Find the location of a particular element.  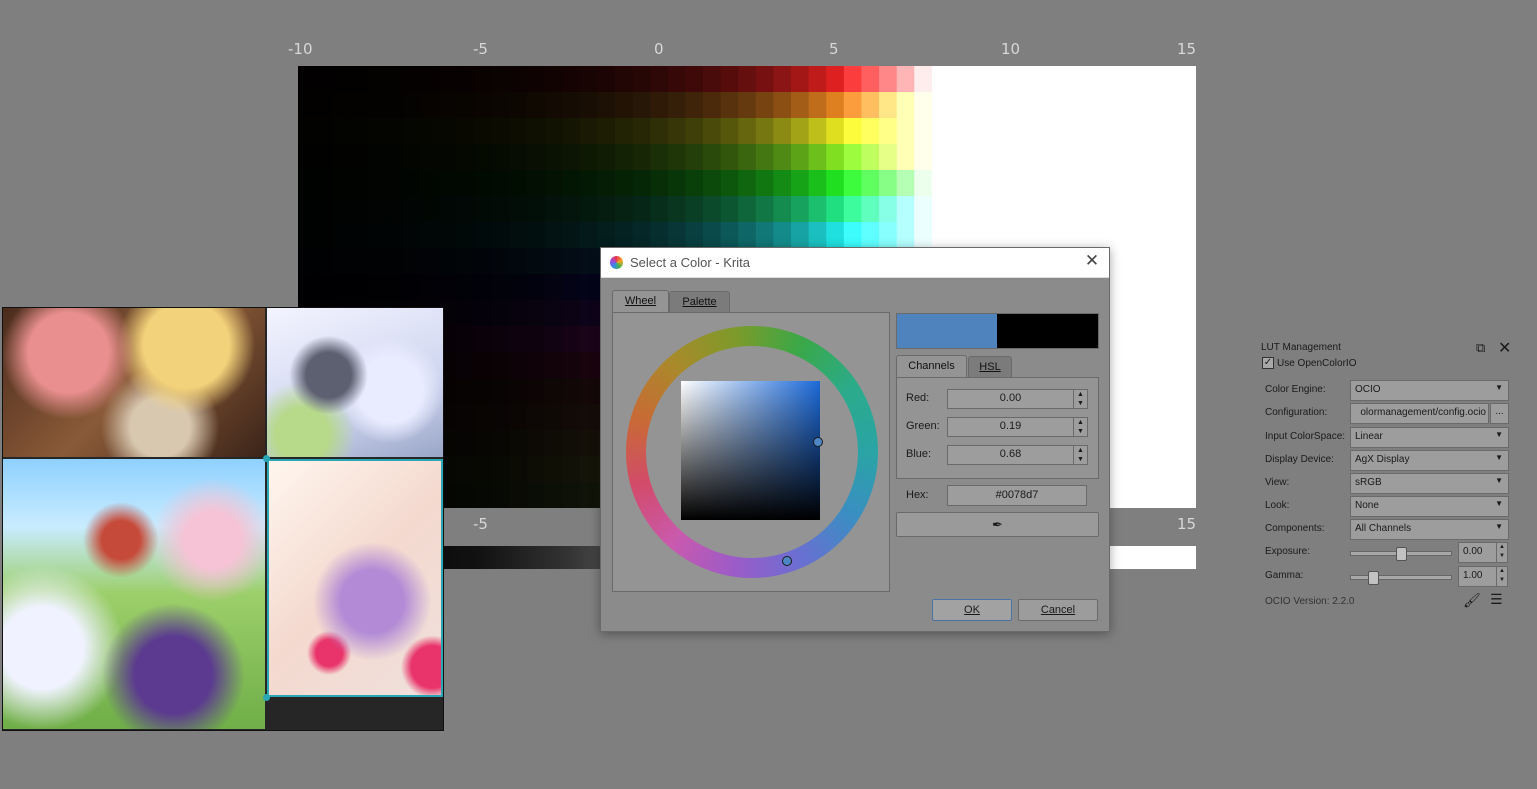

green-spinbox: 0.19 ▲ ▼ is located at coordinates (1017, 427).